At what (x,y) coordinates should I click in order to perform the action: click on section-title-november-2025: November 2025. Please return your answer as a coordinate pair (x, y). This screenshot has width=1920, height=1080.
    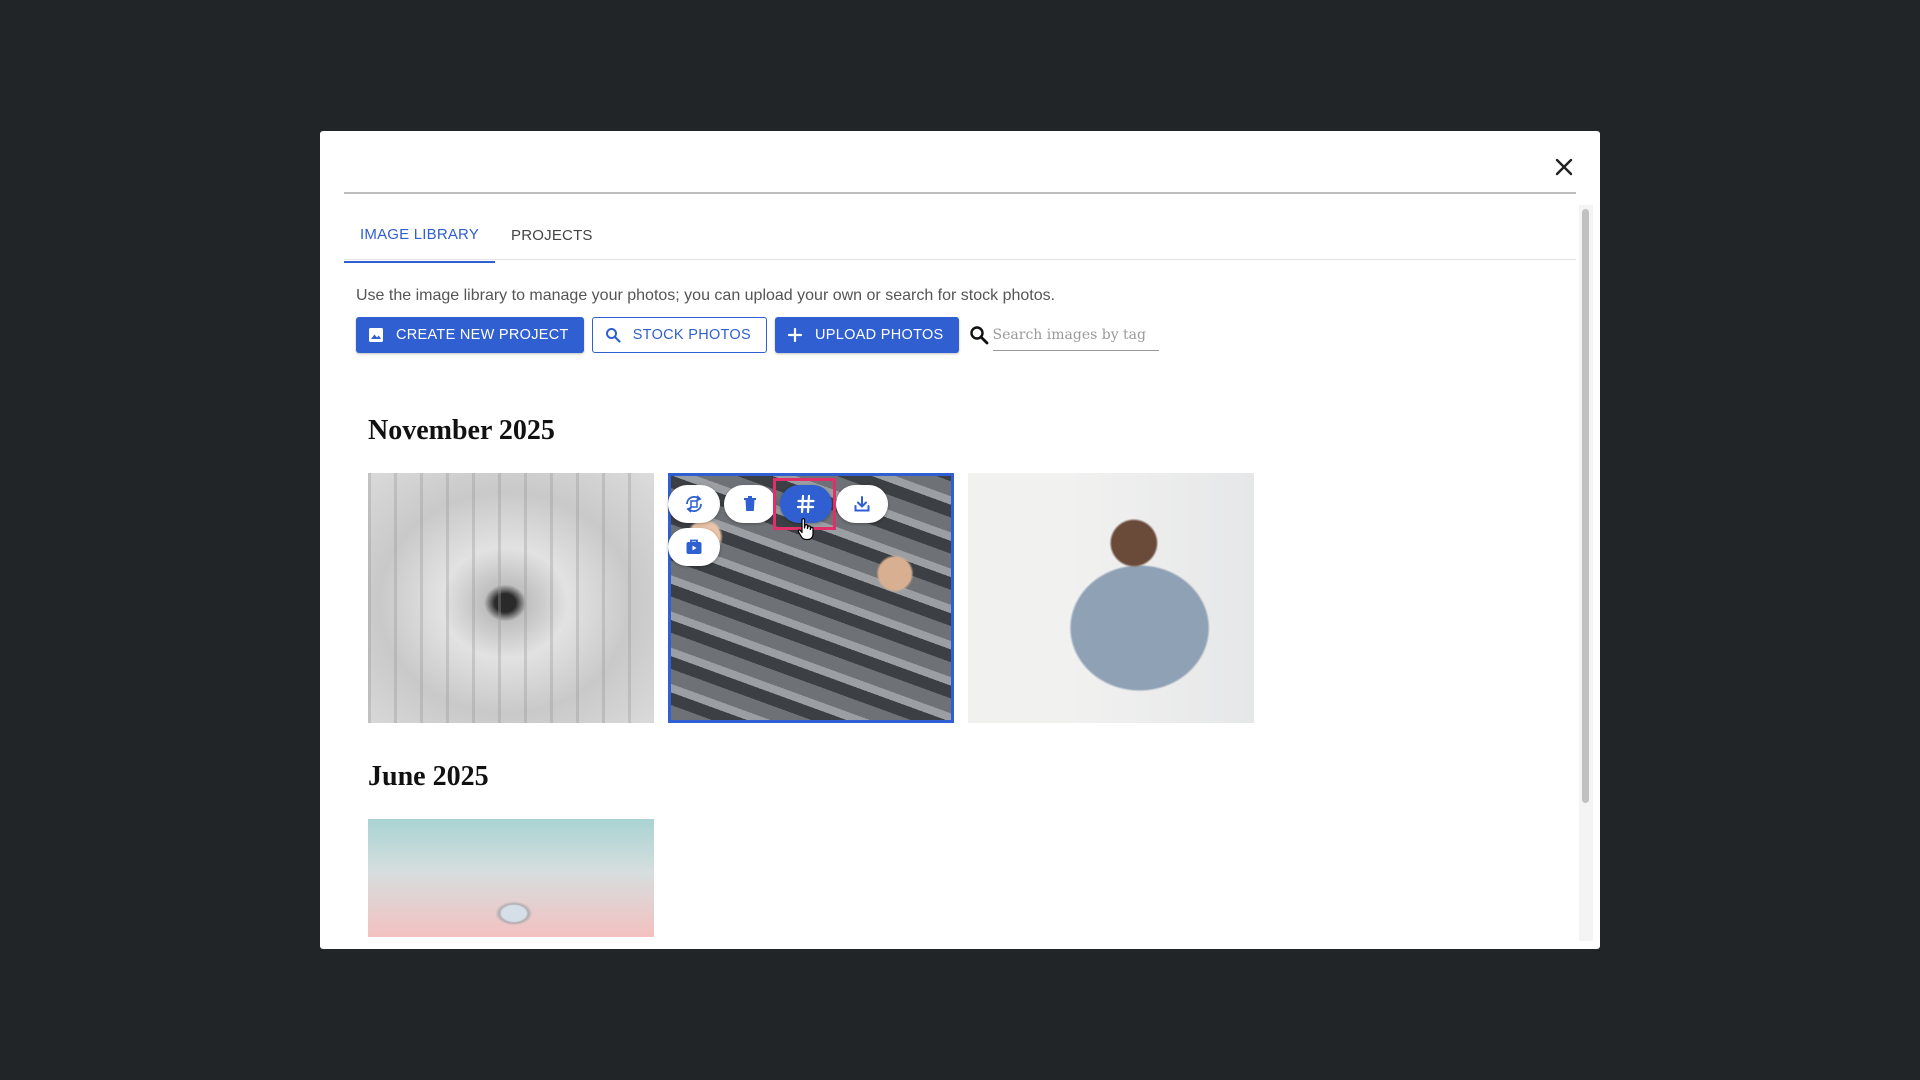
    Looking at the image, I should click on (461, 430).